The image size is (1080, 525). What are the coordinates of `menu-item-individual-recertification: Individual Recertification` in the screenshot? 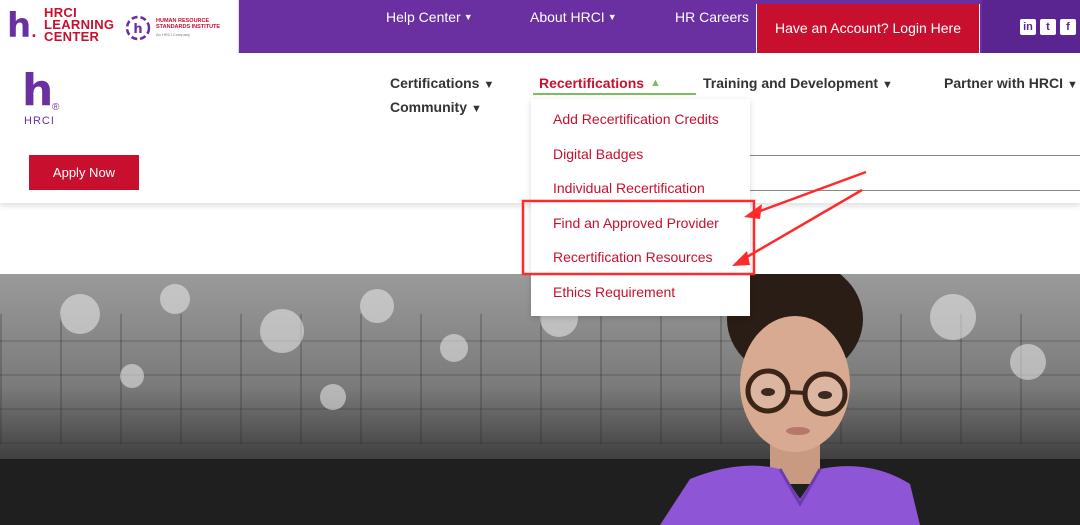 It's located at (629, 188).